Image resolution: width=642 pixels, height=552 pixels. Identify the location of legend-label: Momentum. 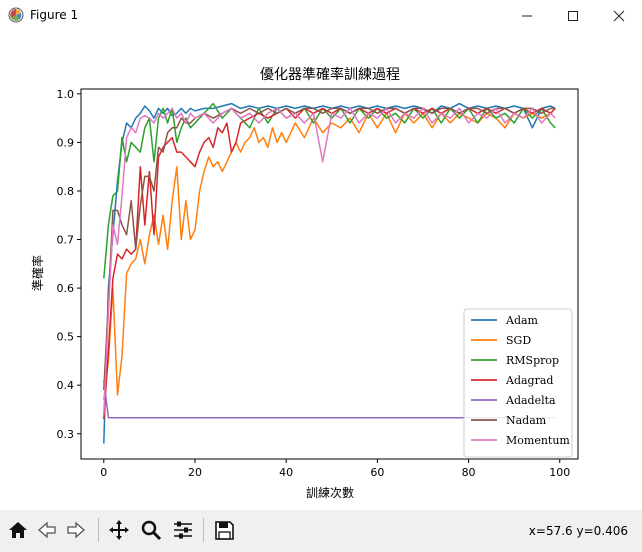
(538, 440).